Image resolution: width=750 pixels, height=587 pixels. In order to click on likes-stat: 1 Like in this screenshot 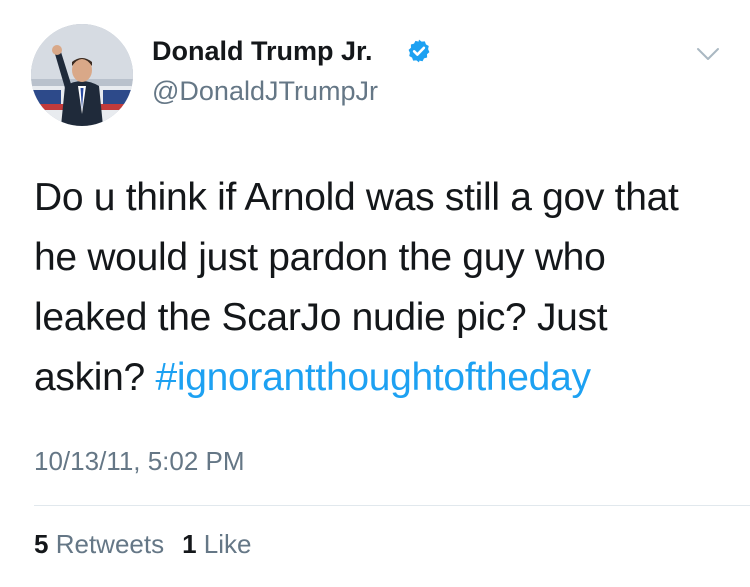, I will do `click(216, 544)`.